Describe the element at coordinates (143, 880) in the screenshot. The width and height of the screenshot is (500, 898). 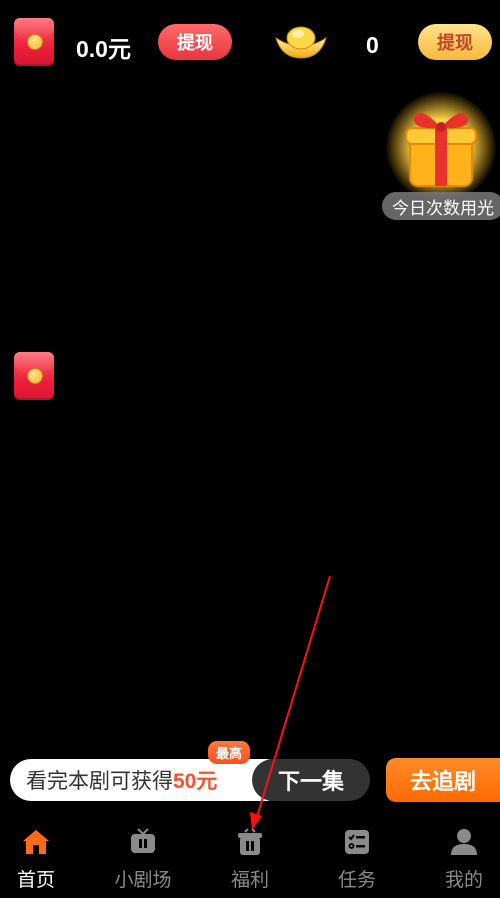
I see `tab-theater-label: 小剧场` at that location.